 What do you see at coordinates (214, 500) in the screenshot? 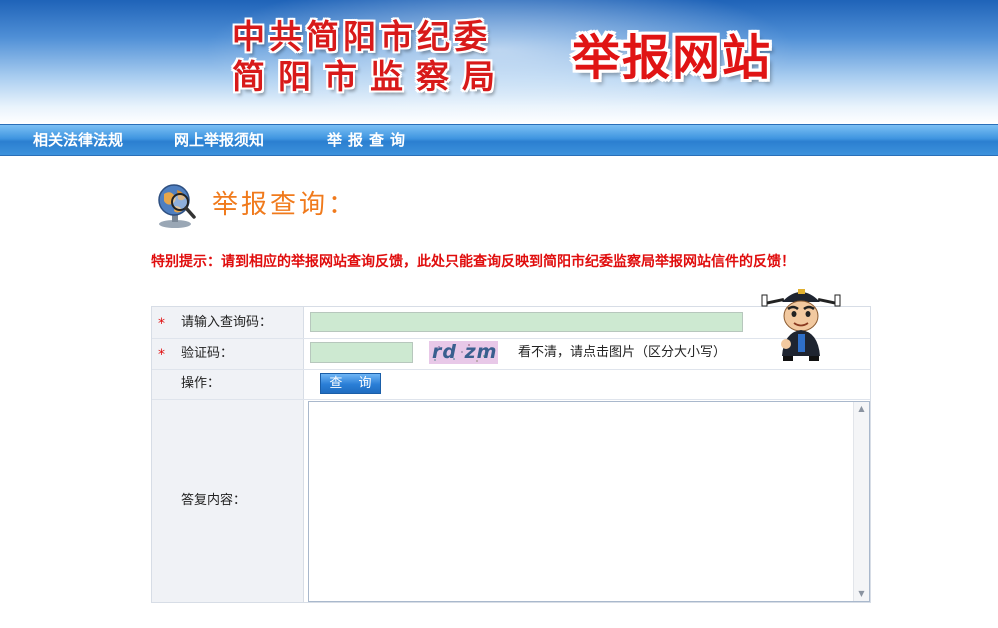
I see `reply-label: 答复内容：` at bounding box center [214, 500].